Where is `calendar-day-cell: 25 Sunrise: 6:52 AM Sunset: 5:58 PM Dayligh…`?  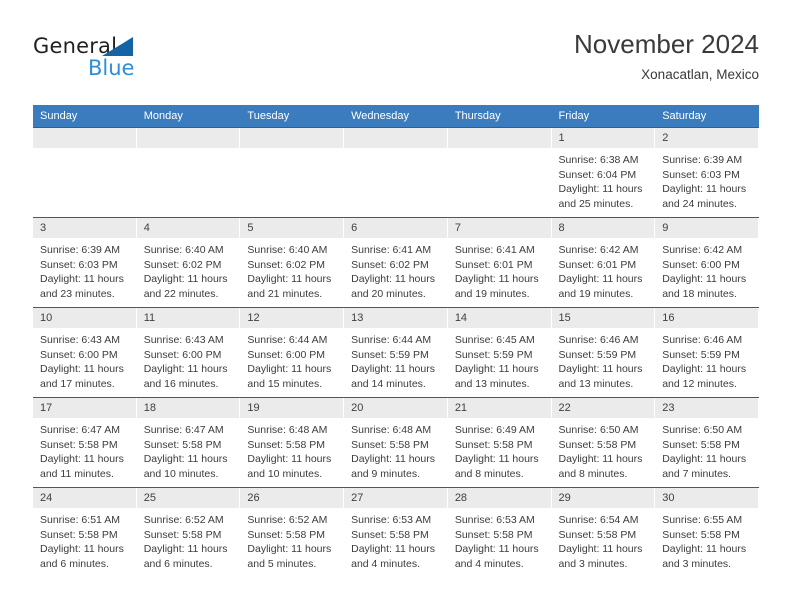 calendar-day-cell: 25 Sunrise: 6:52 AM Sunset: 5:58 PM Dayligh… is located at coordinates (188, 532).